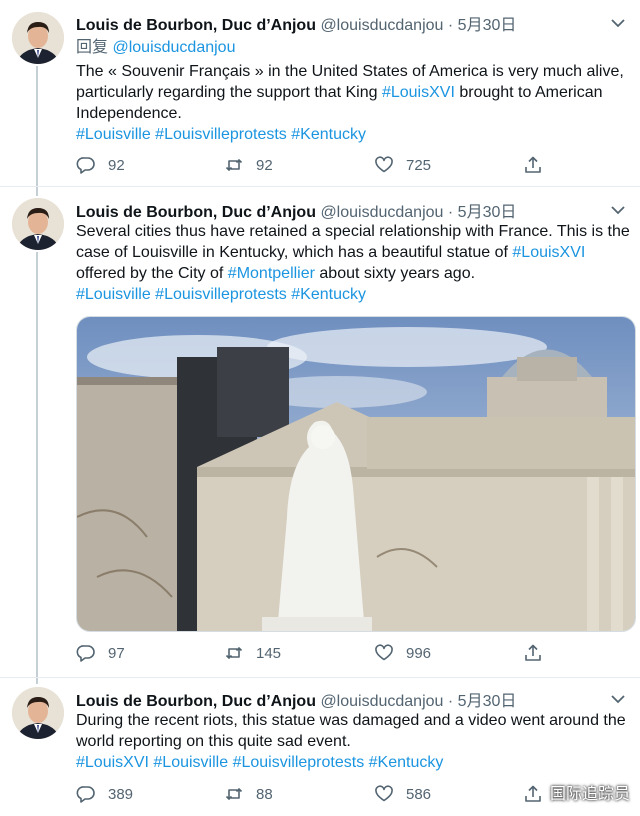 The height and width of the screenshot is (816, 640). I want to click on reply-count: 389, so click(121, 794).